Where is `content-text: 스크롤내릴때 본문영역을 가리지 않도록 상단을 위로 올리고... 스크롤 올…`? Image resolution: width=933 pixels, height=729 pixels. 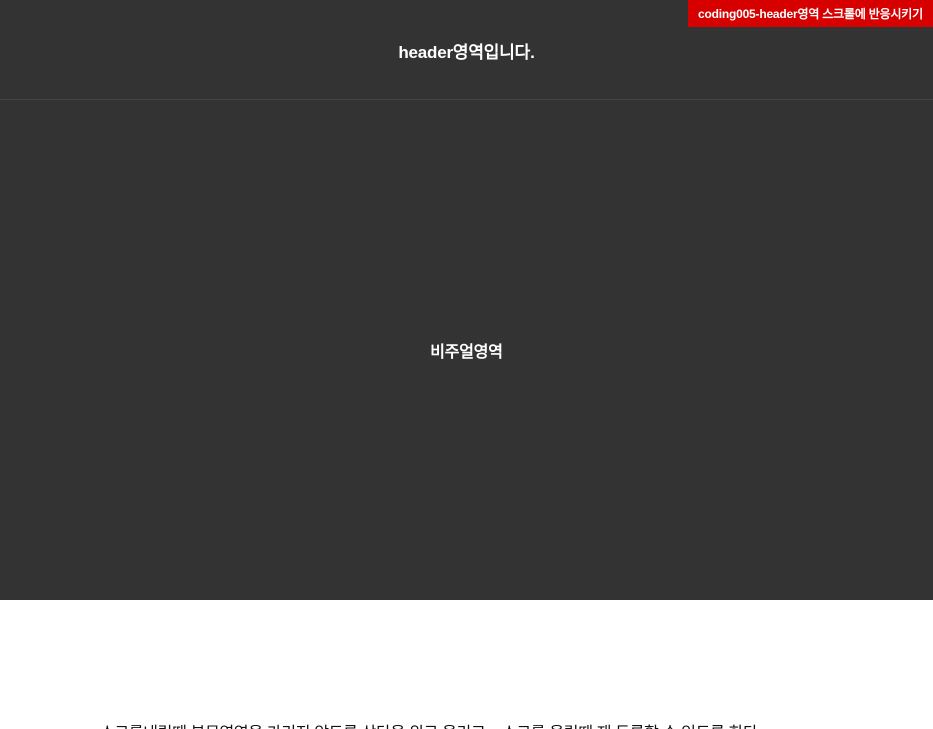 content-text: 스크롤내릴때 본문영역을 가리지 않도록 상단을 위로 올리고... 스크롤 올… is located at coordinates (431, 724).